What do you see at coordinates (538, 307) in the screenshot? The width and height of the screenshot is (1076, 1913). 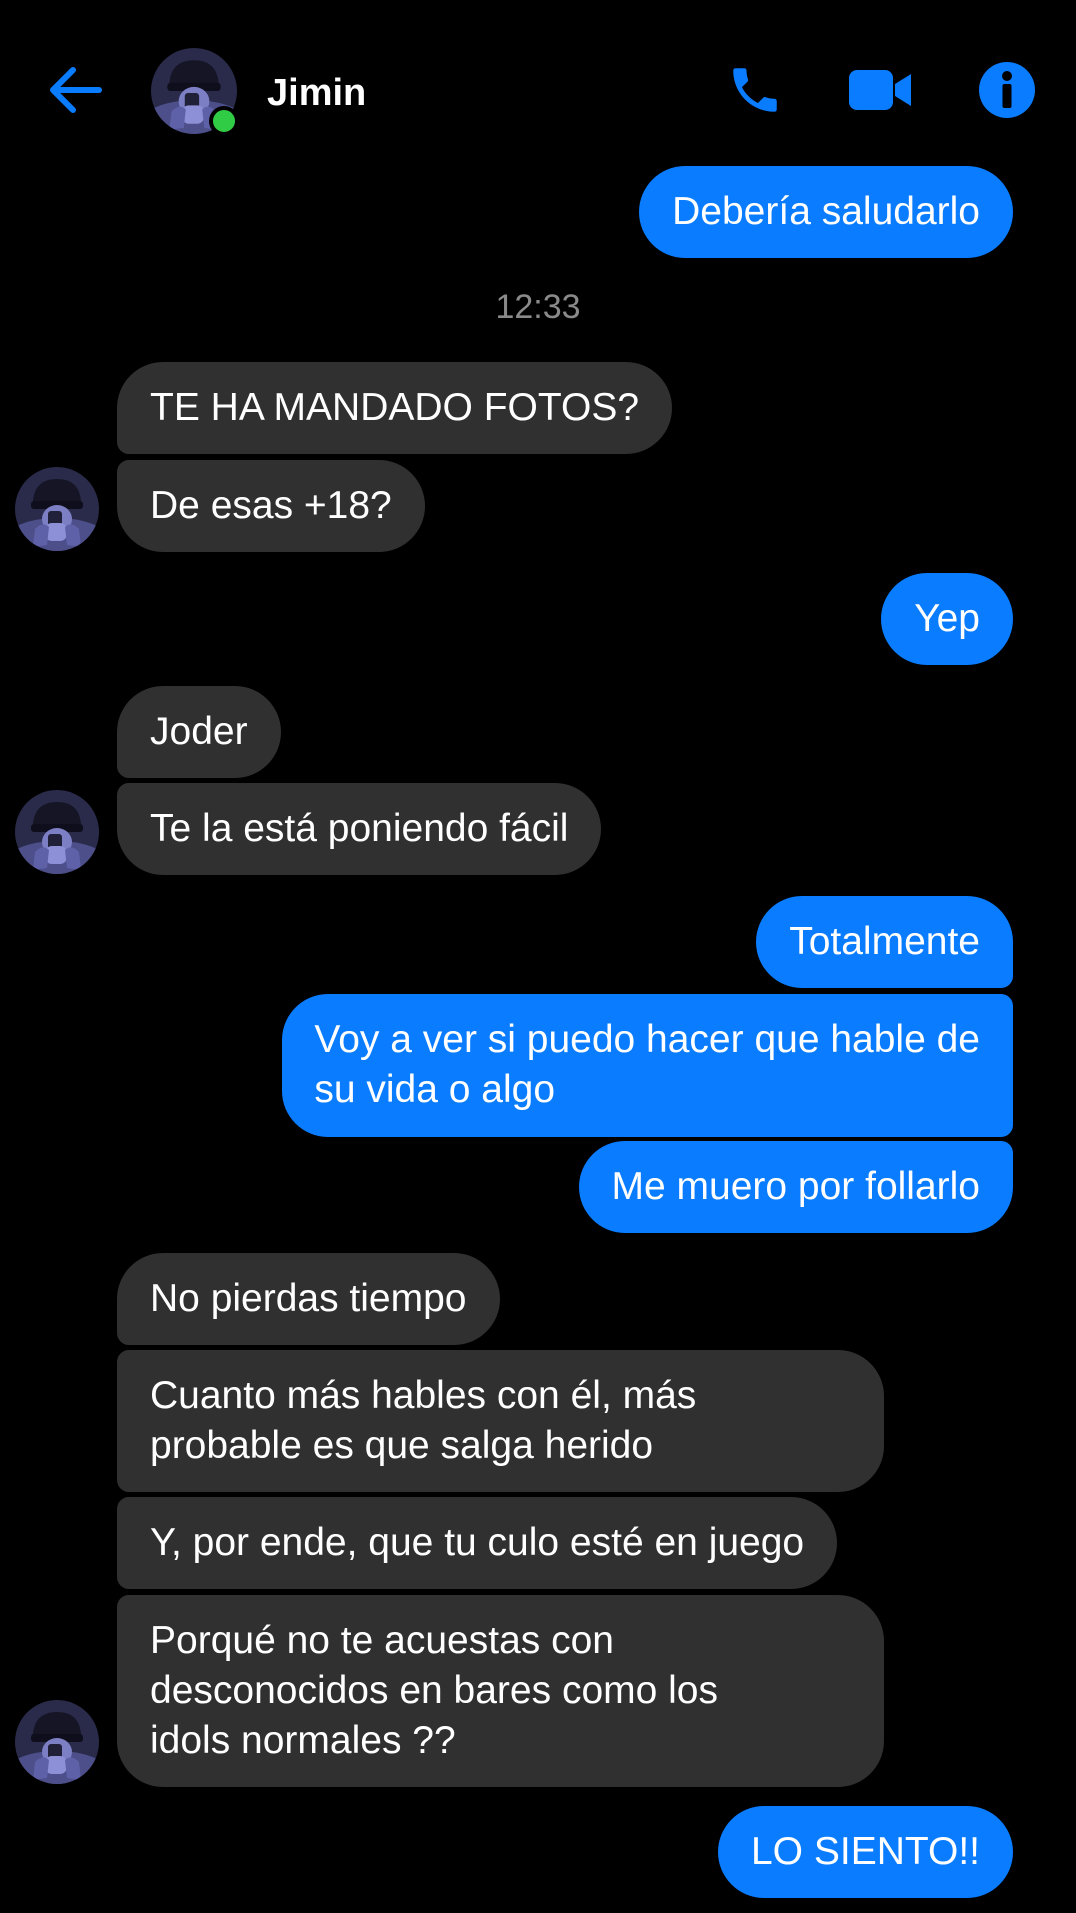 I see `message-timestamp: 12:33` at bounding box center [538, 307].